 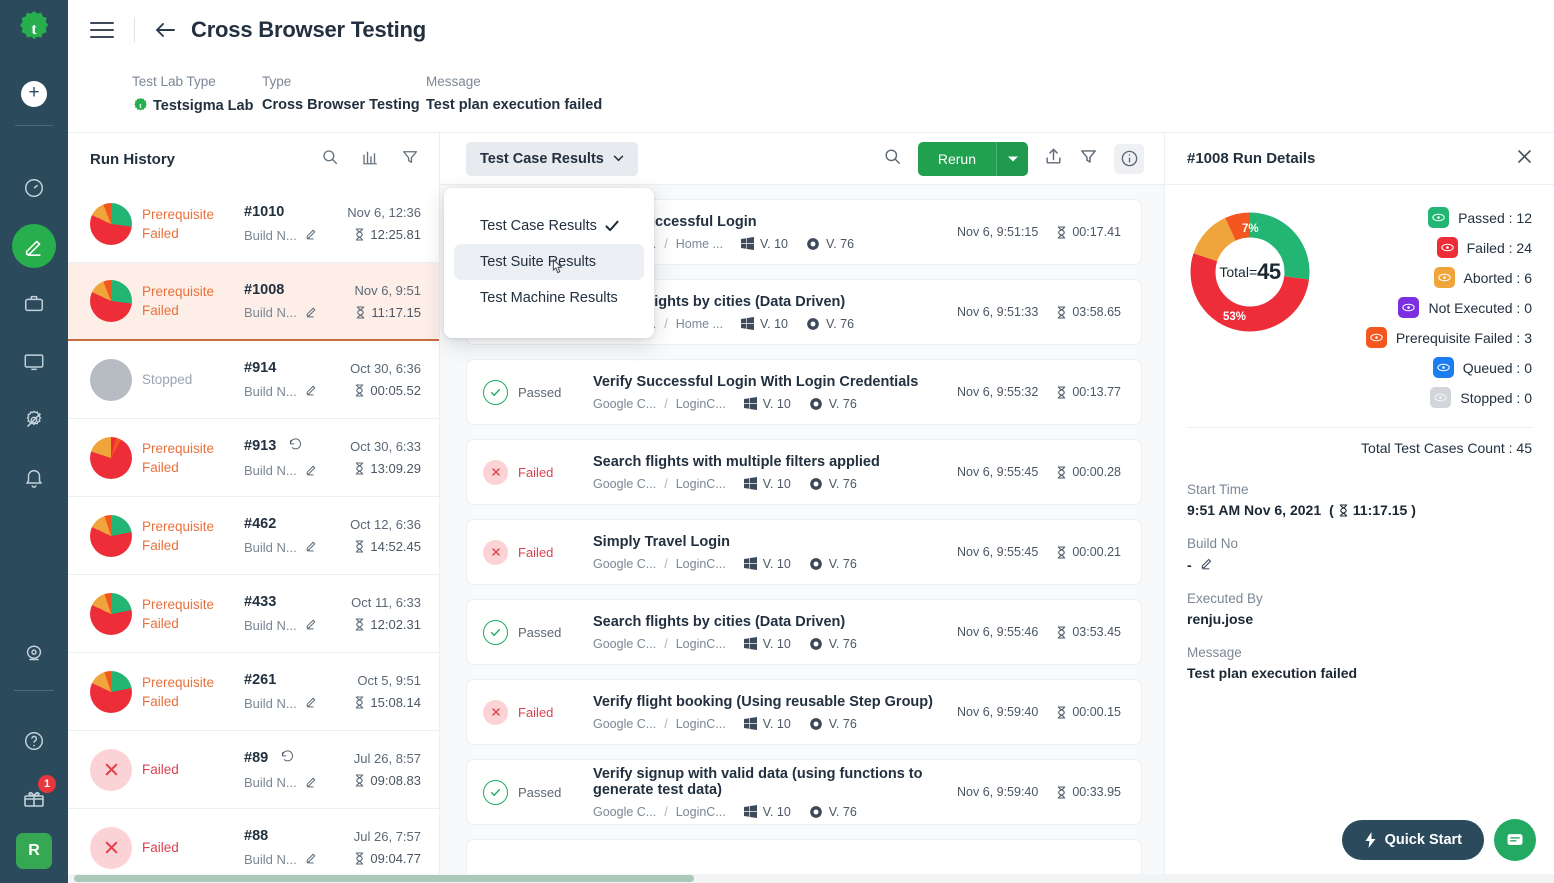 I want to click on run-pie-chart, so click(x=111, y=457).